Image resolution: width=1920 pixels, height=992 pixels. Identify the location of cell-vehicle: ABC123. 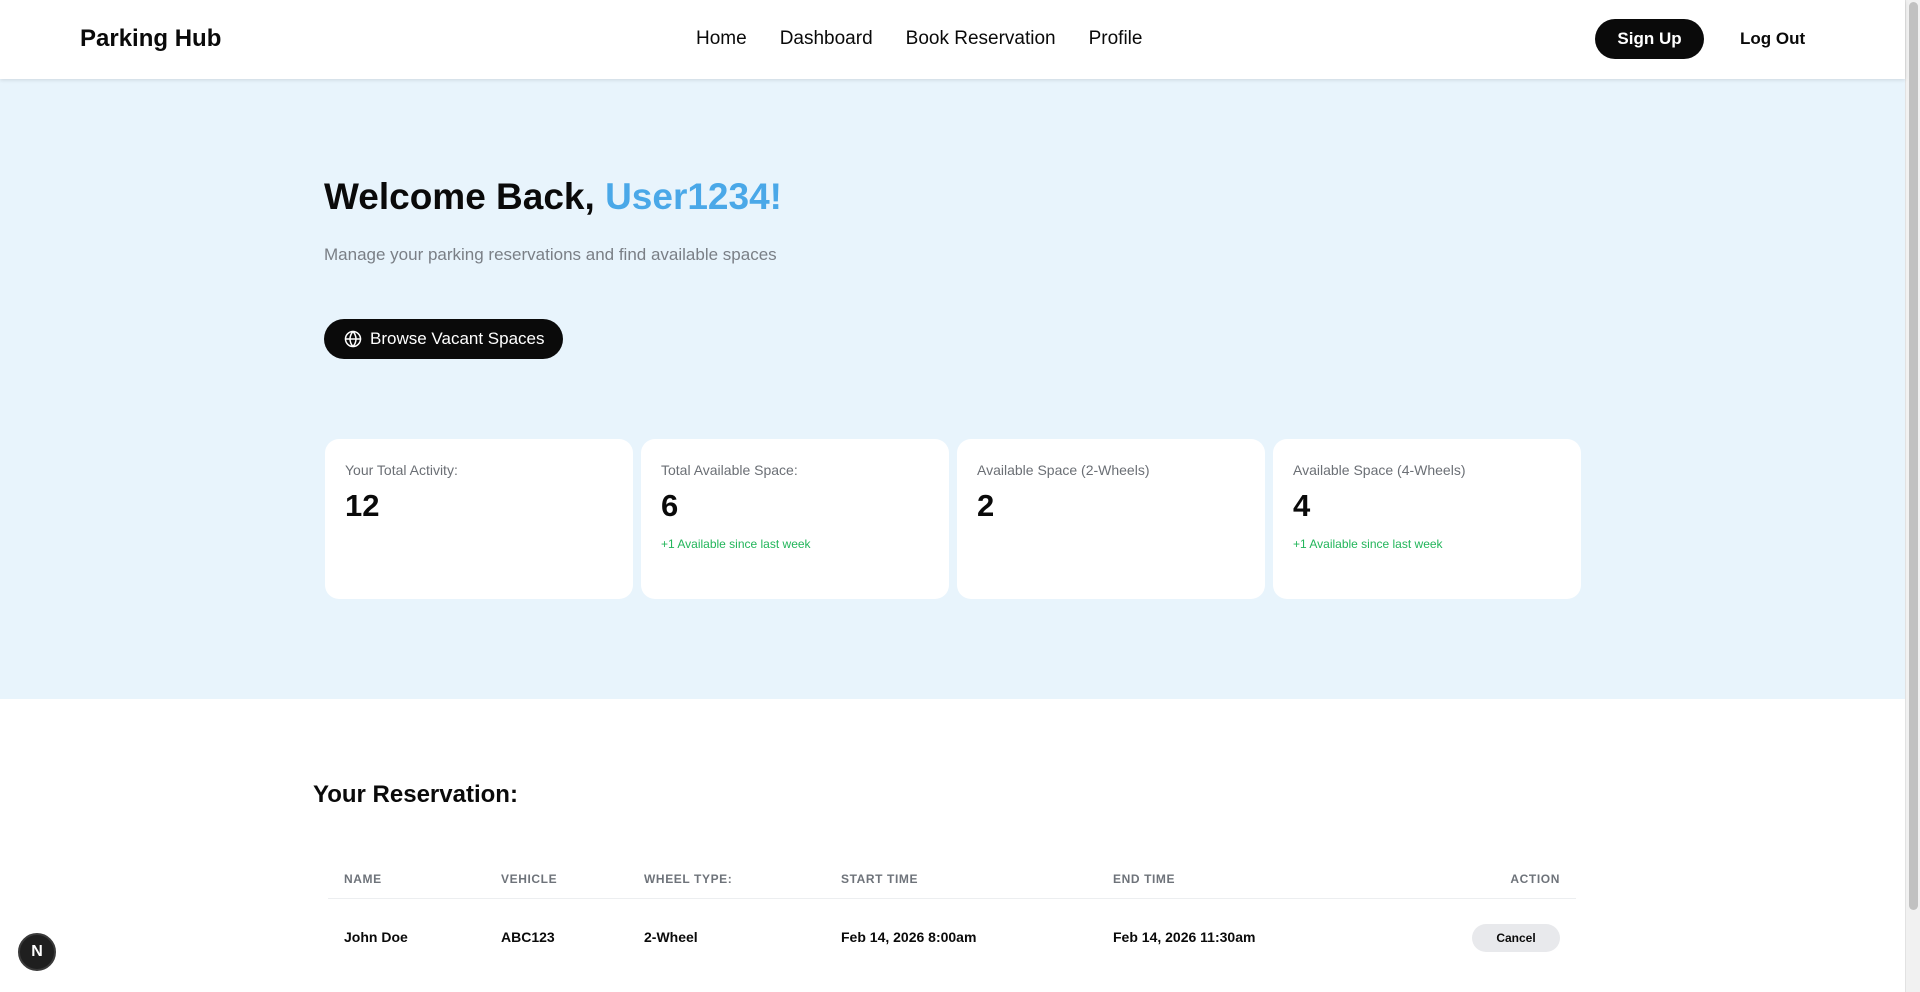
(528, 937).